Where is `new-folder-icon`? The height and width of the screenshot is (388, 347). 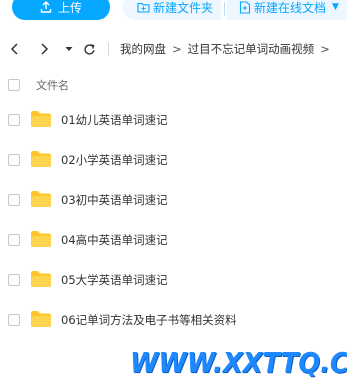
new-folder-icon is located at coordinates (143, 7).